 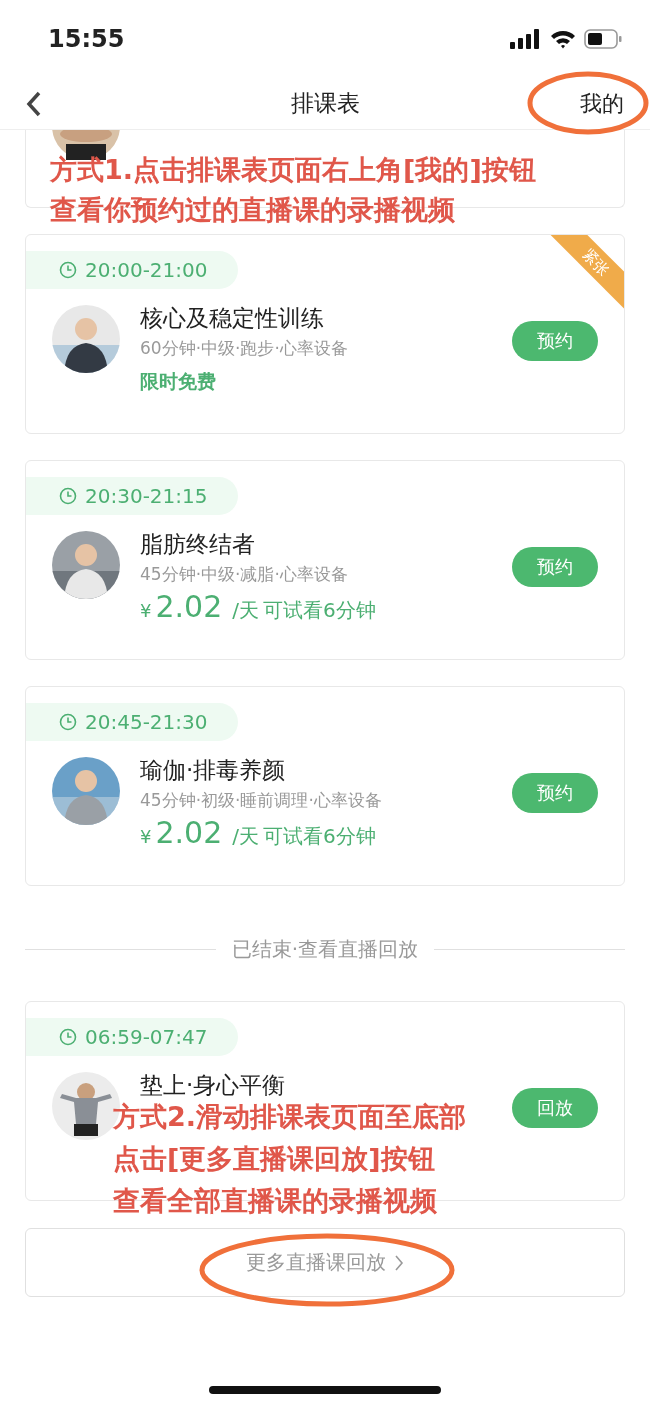 What do you see at coordinates (244, 574) in the screenshot?
I see `course-meta: 45分钟·中级·减脂·心率设备` at bounding box center [244, 574].